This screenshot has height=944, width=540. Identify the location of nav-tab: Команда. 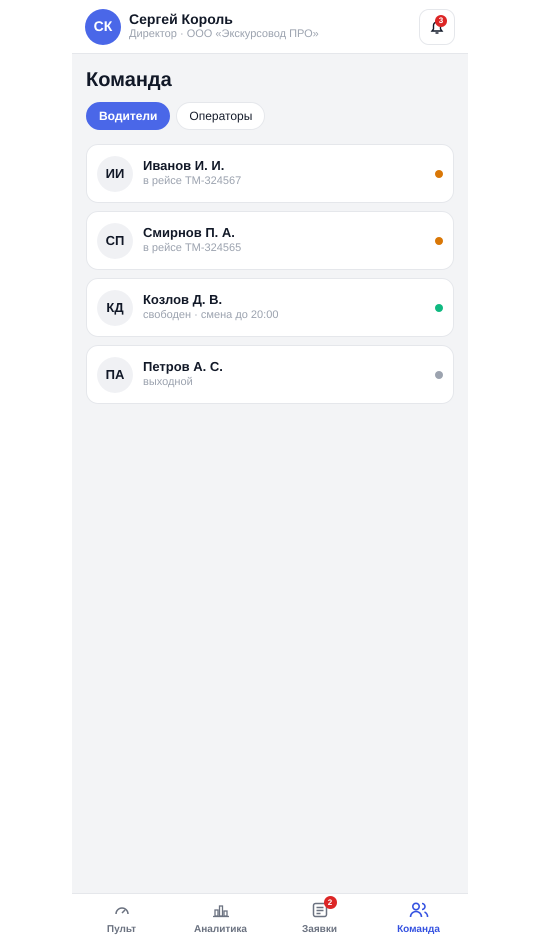
(418, 919).